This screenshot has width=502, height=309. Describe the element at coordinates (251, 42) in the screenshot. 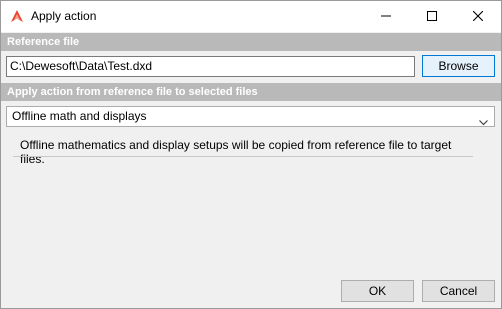

I see `reference-file-header: Reference file` at that location.